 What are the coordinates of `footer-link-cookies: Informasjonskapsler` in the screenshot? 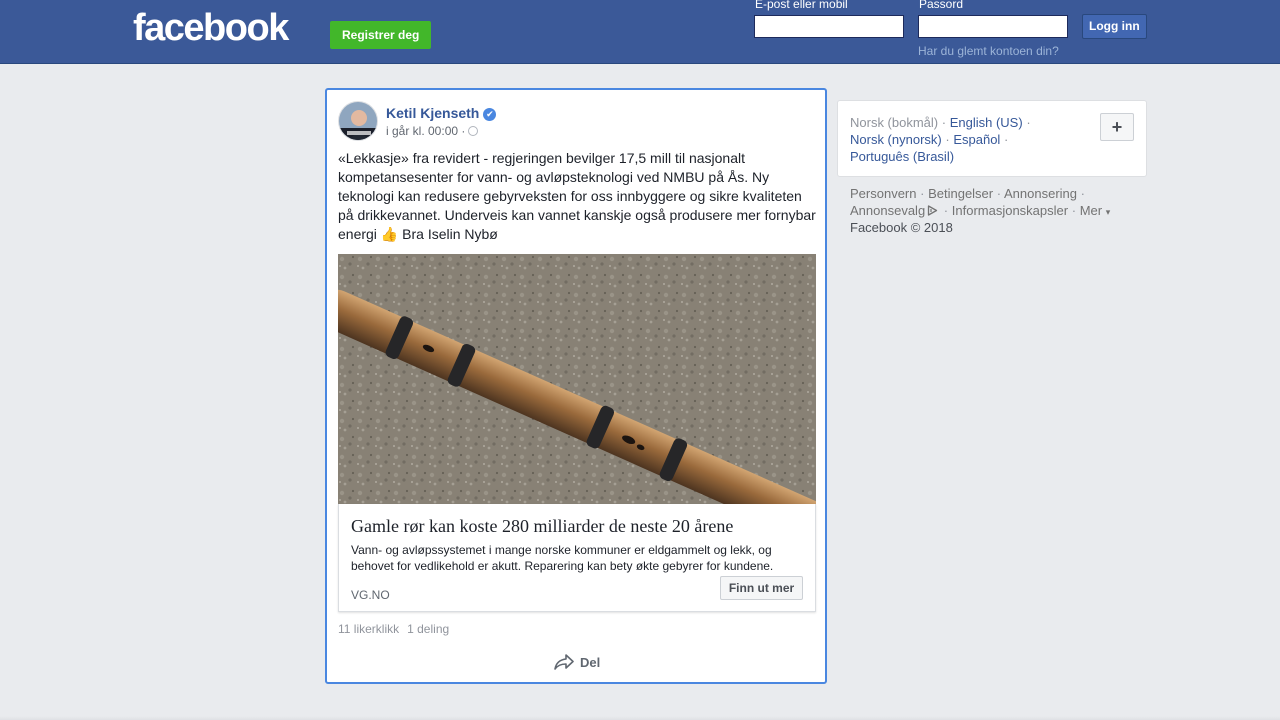 It's located at (1010, 210).